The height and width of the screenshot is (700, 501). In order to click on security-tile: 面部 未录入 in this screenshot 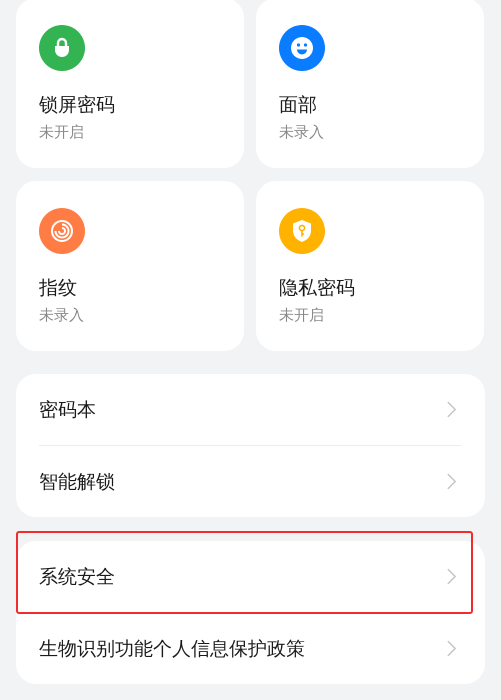, I will do `click(370, 84)`.